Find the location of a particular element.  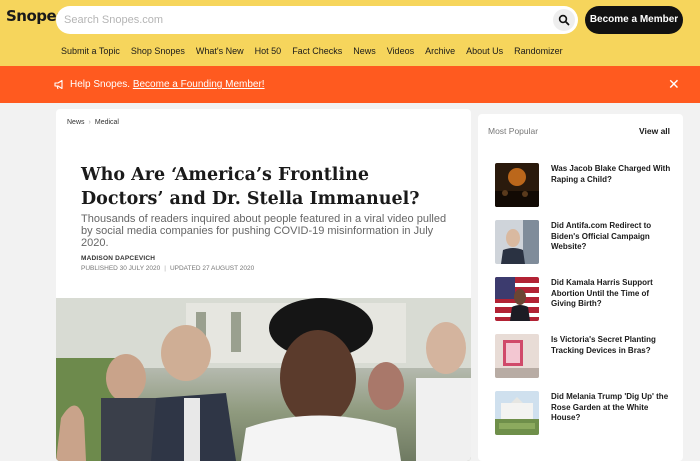

nav-videos: Videos is located at coordinates (400, 51).